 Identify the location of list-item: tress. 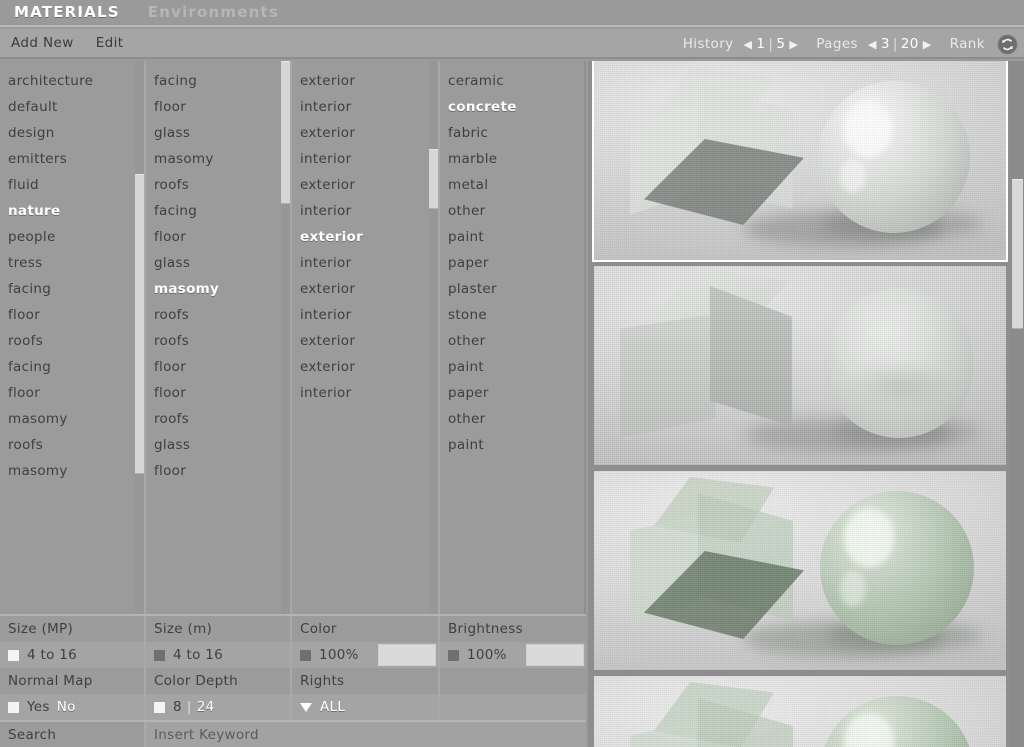
(72, 263).